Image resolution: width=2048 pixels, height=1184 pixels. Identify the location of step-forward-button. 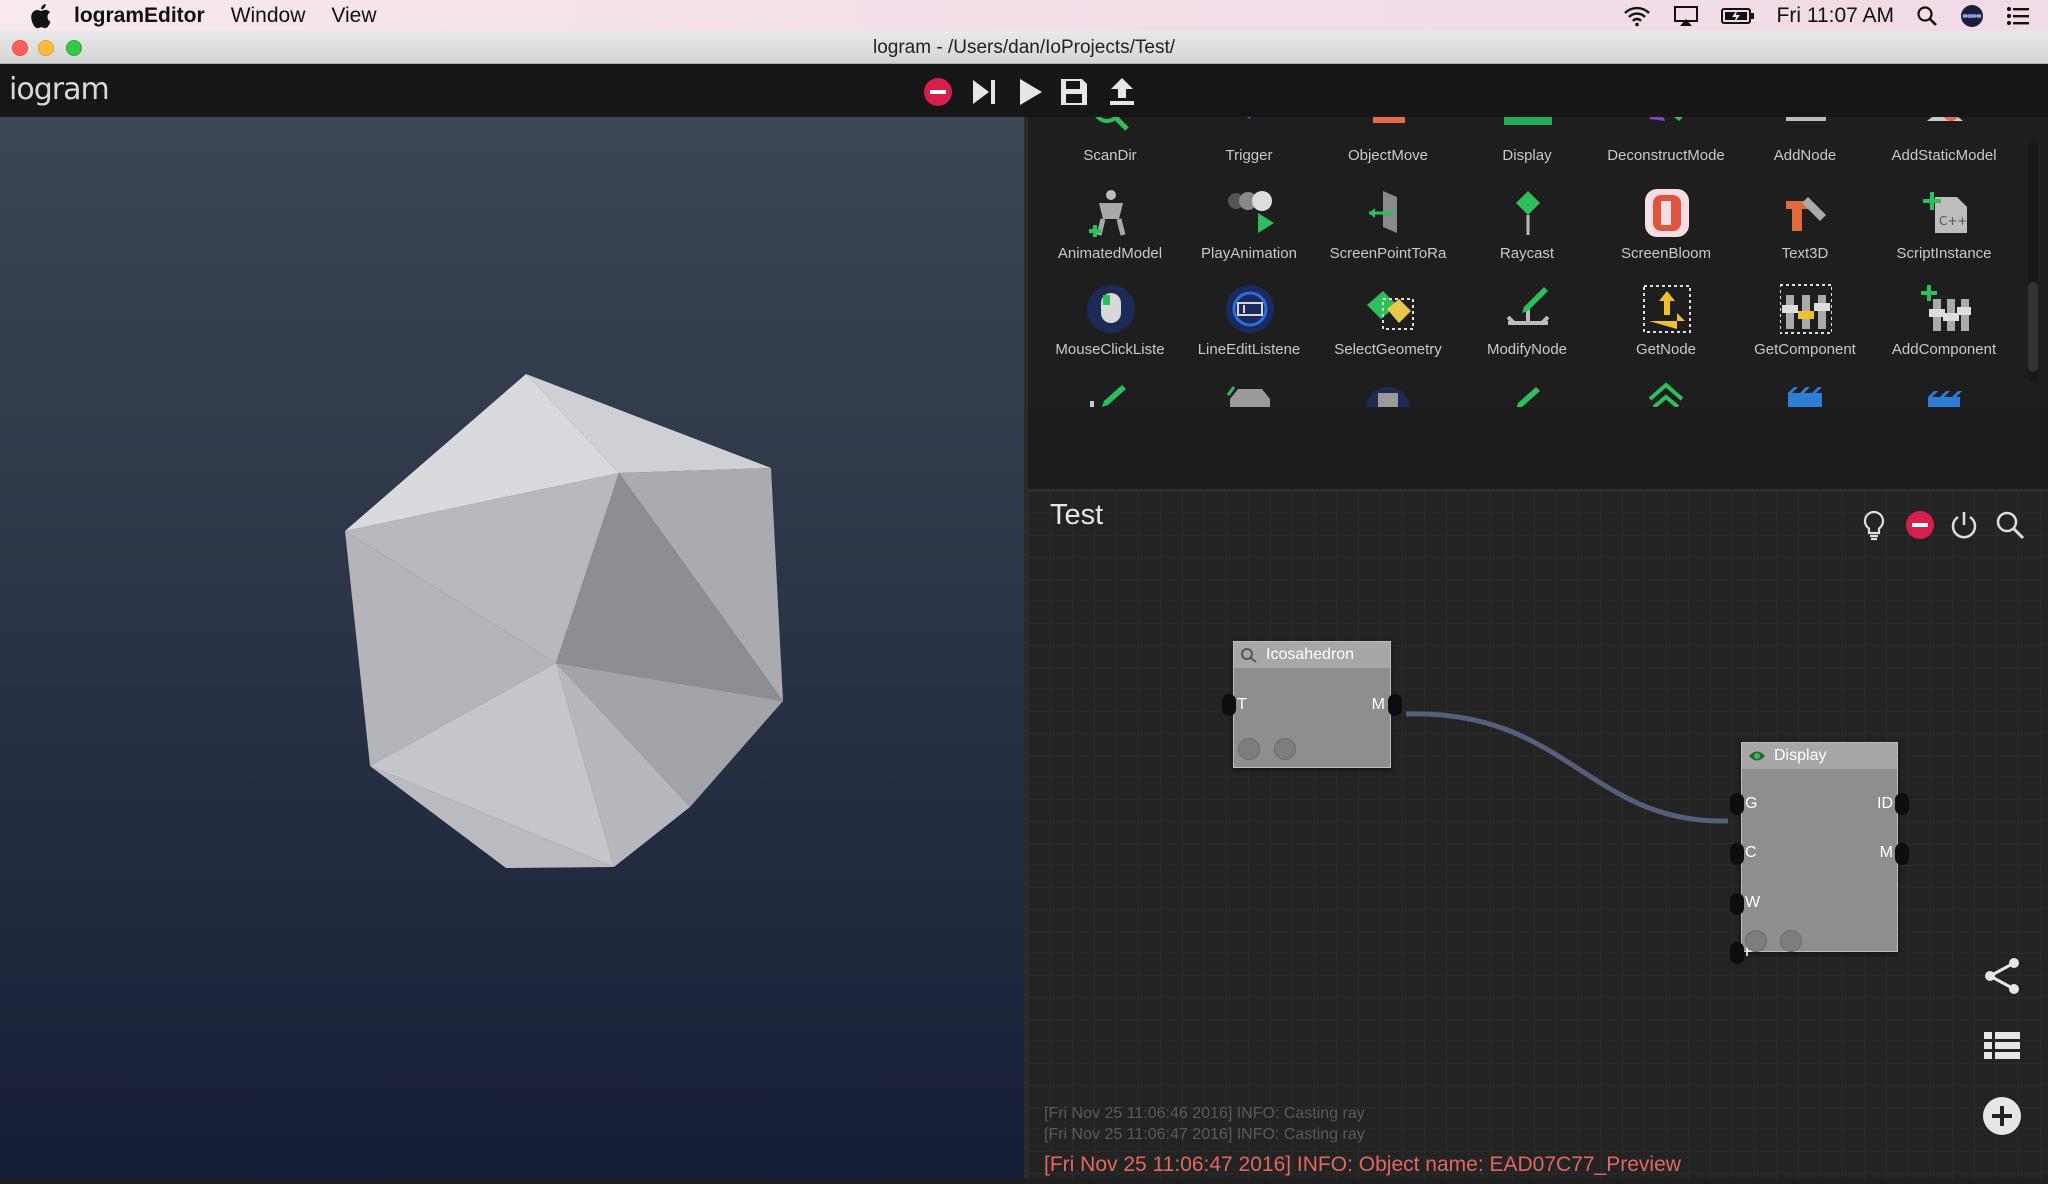
(984, 92).